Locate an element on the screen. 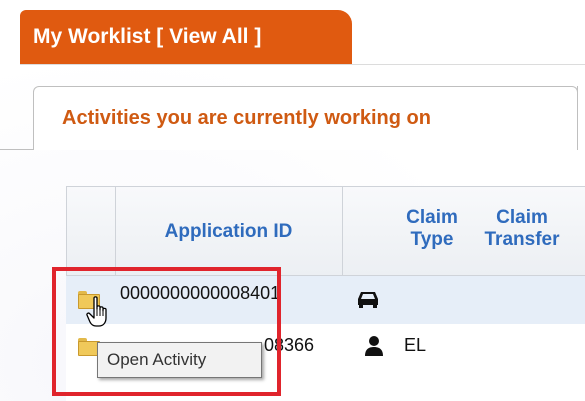 This screenshot has width=585, height=401. person-icon is located at coordinates (374, 346).